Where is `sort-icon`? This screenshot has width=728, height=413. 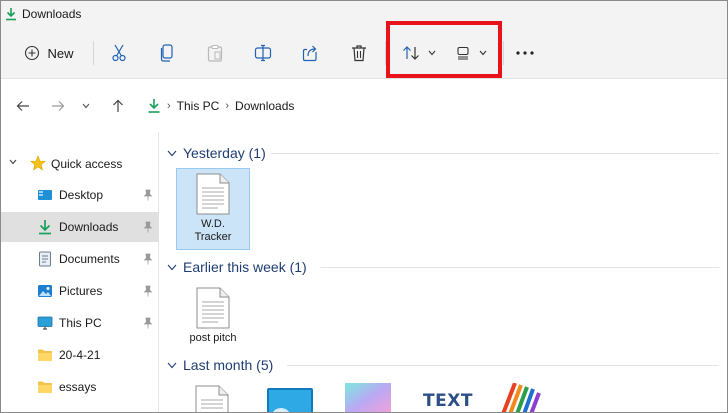 sort-icon is located at coordinates (411, 53).